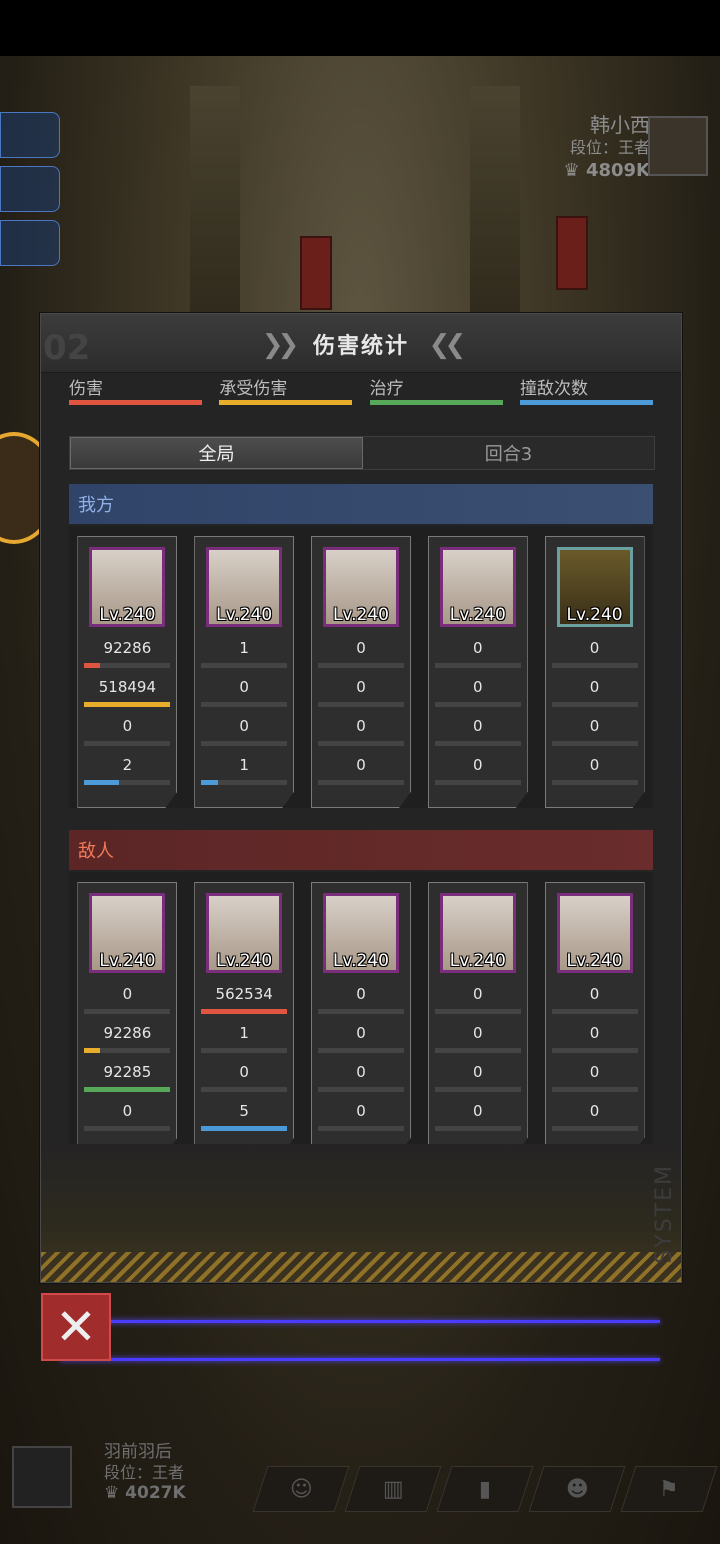 This screenshot has height=1544, width=720. Describe the element at coordinates (361, 850) in the screenshot. I see `enemy-team-header: 敌人` at that location.